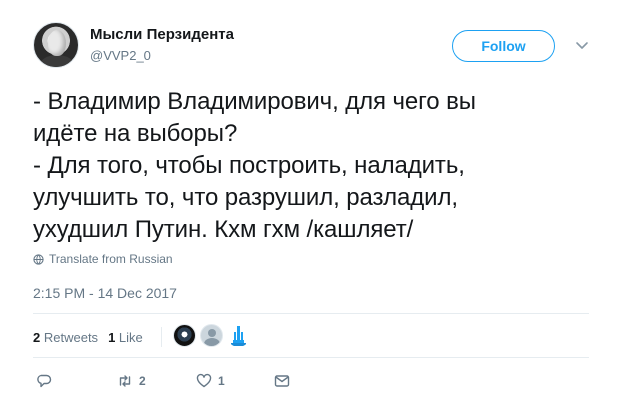 This screenshot has height=401, width=620. I want to click on chevron-down-icon, so click(582, 45).